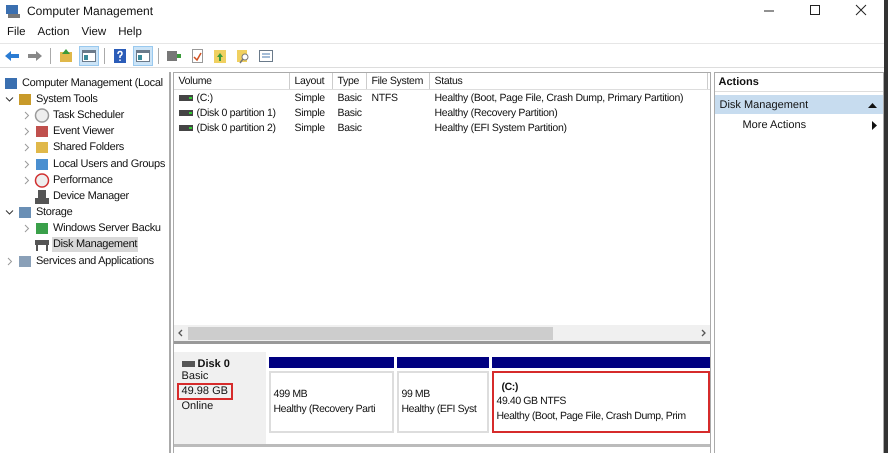  I want to click on tree-item: Computer Management (Local, so click(92, 83).